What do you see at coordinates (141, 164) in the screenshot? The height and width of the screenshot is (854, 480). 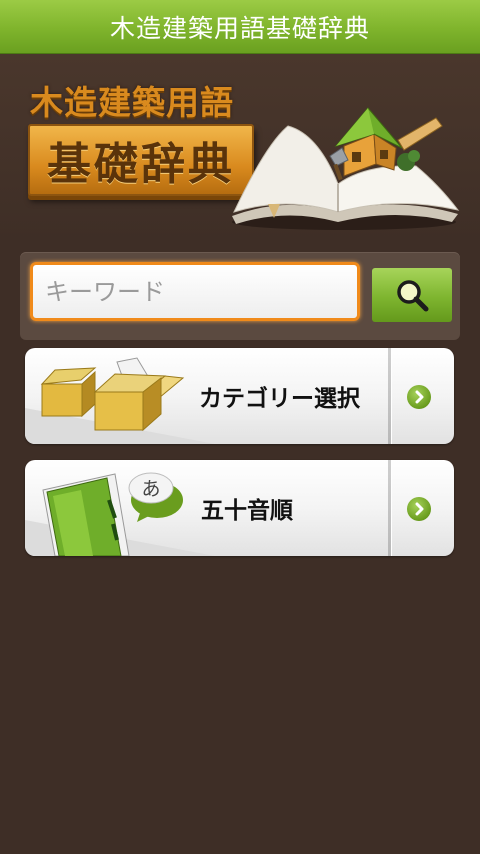 I see `logo-line2: 基礎辞典` at bounding box center [141, 164].